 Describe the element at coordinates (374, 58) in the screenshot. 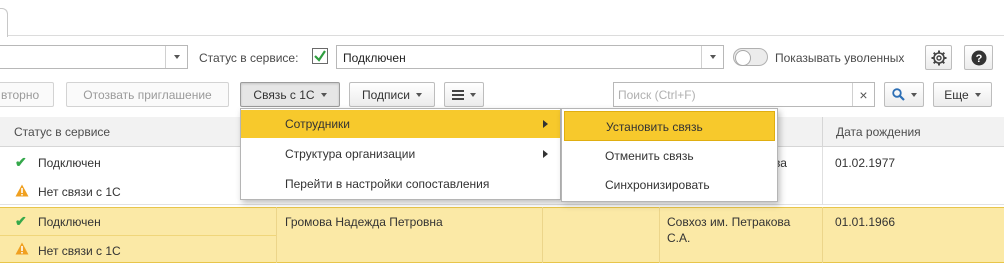

I see `status-filter-value: Подключен` at that location.